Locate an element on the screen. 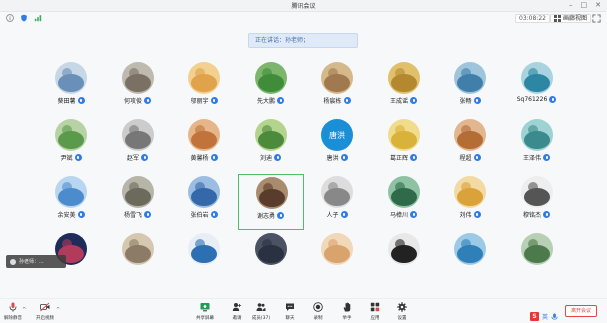 This screenshot has height=323, width=607. participant-tile: 王成谣 is located at coordinates (404, 88).